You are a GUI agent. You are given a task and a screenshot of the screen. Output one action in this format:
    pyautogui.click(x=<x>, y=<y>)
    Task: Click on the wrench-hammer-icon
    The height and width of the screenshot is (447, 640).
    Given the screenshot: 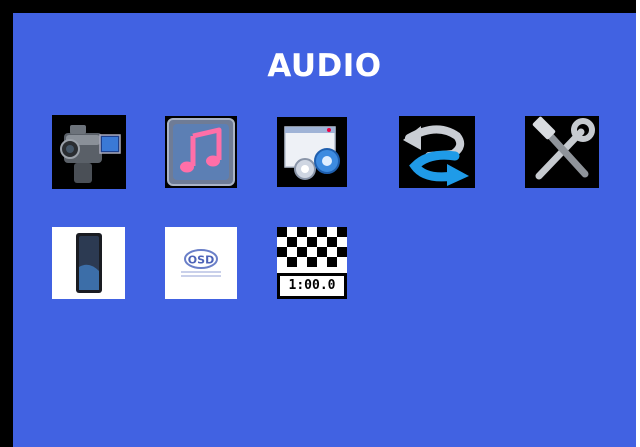 What is the action you would take?
    pyautogui.click(x=562, y=152)
    